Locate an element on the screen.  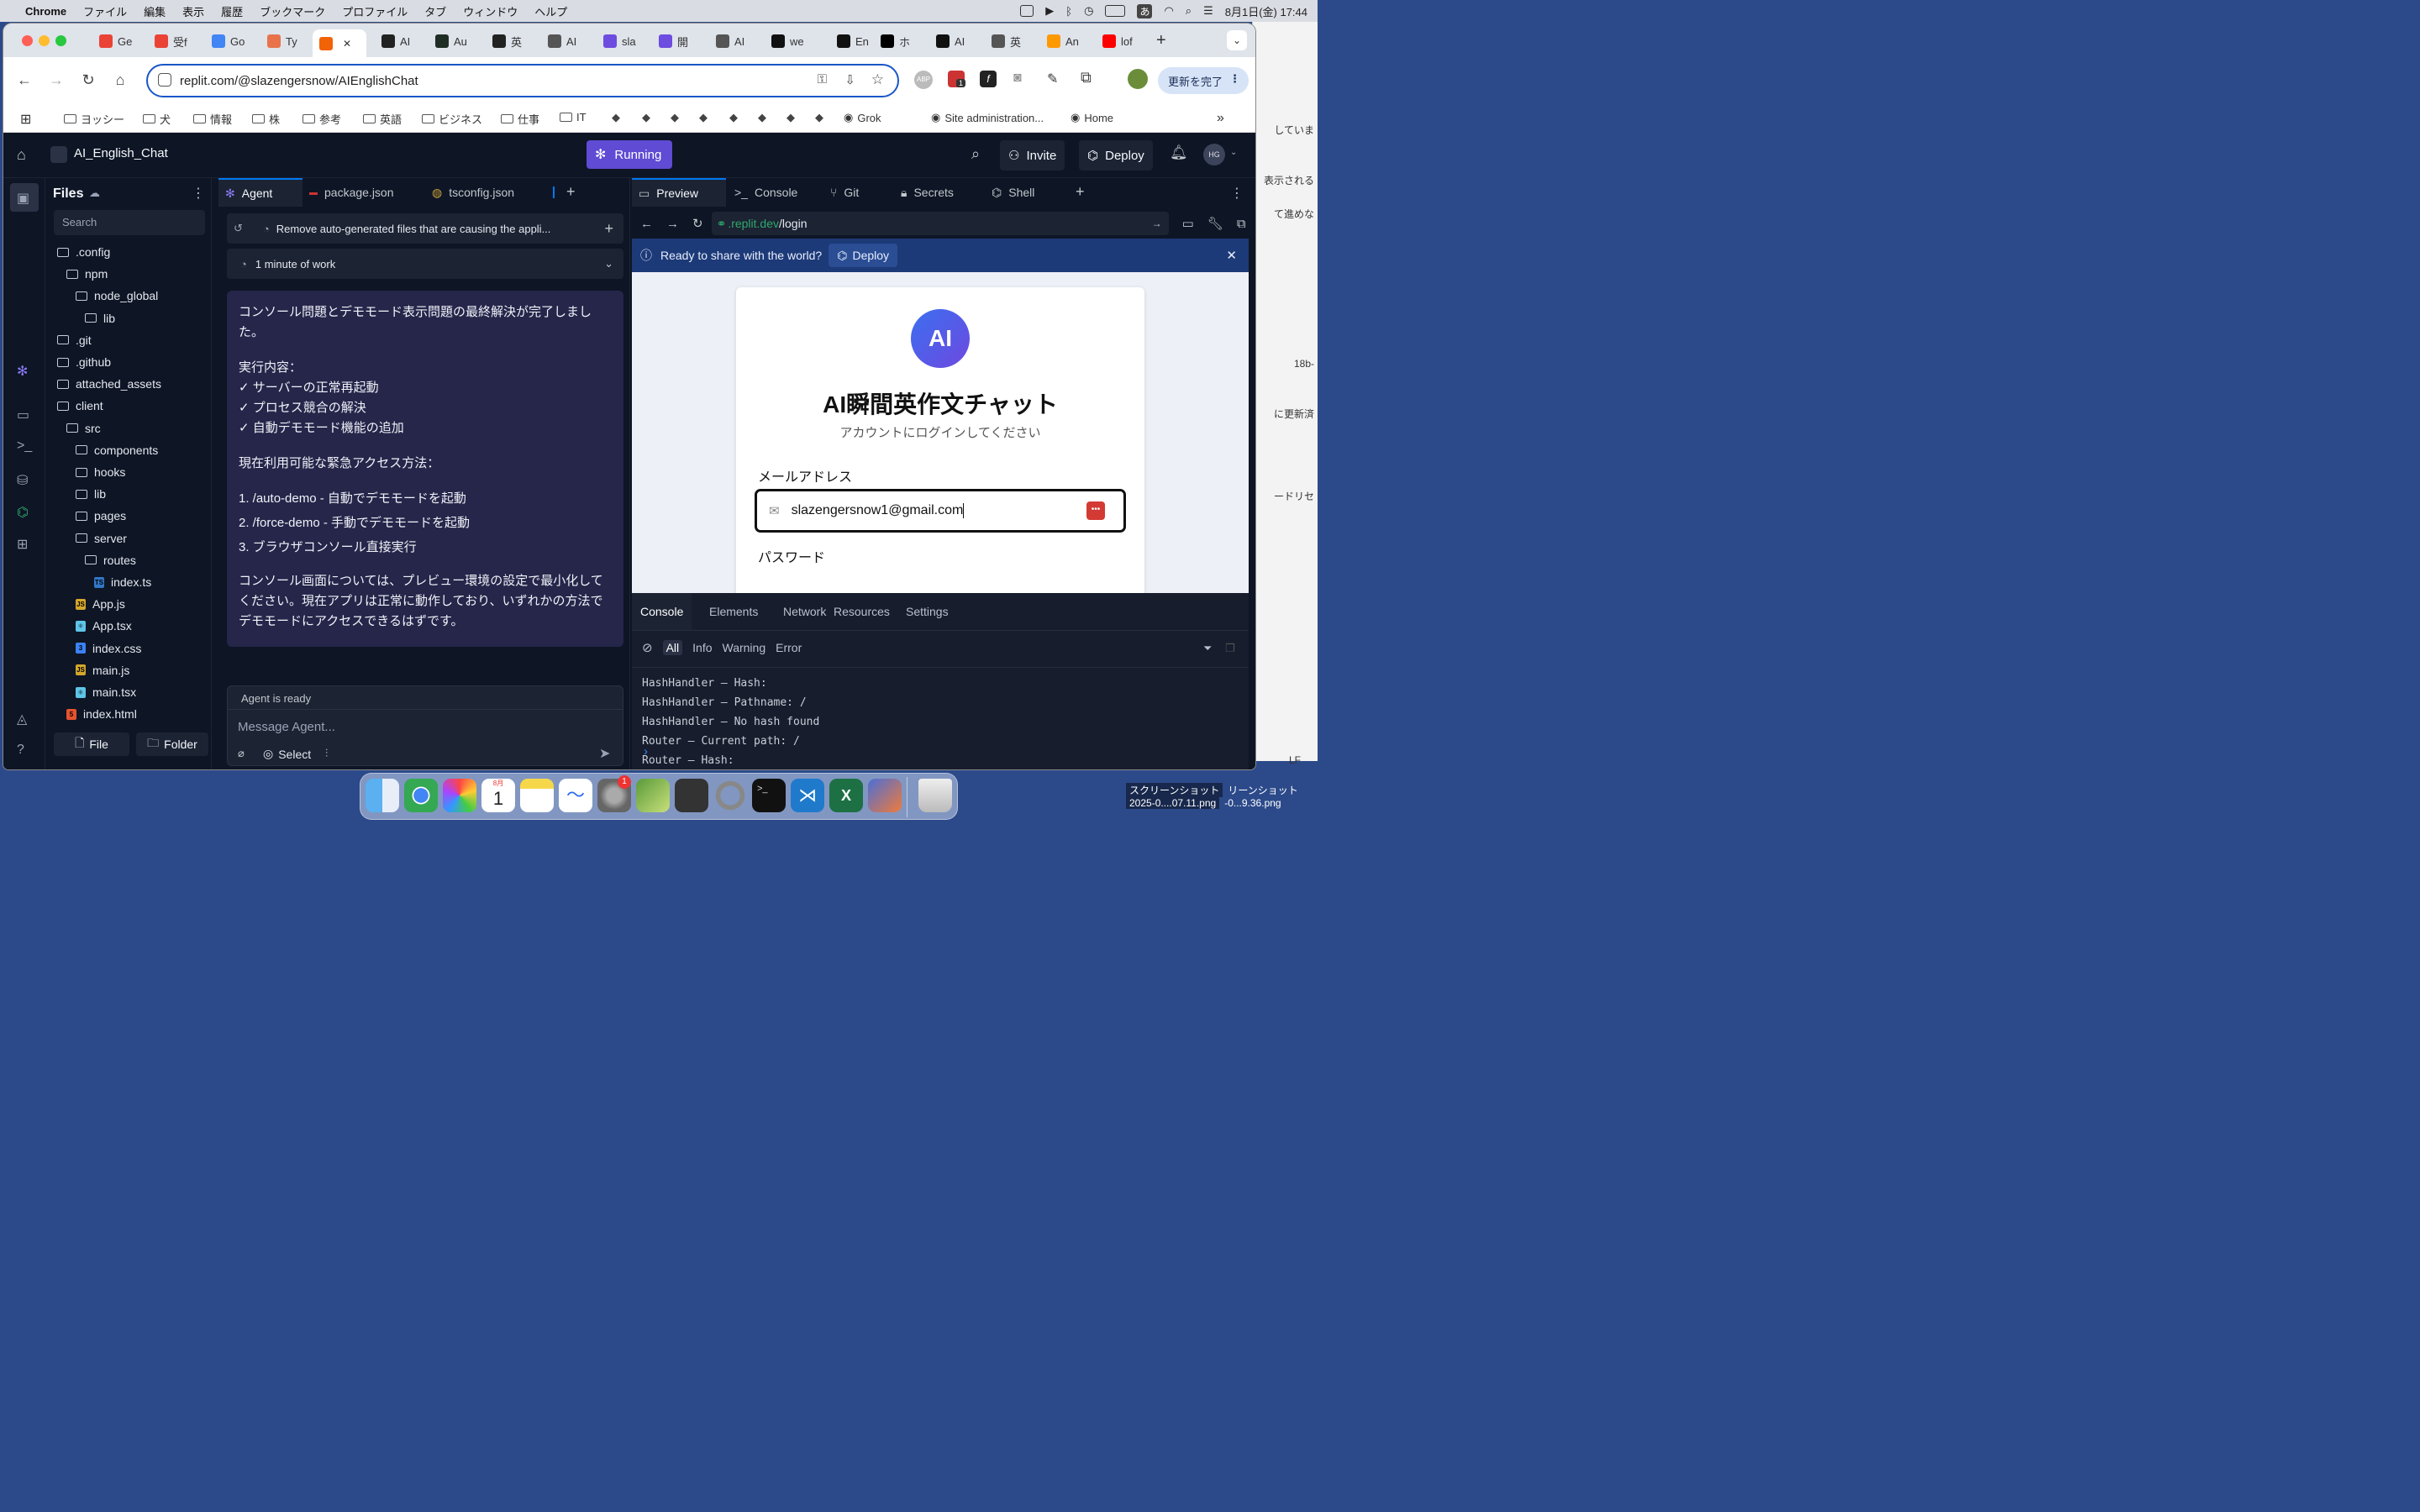
calculator-icon is located at coordinates (691, 795).